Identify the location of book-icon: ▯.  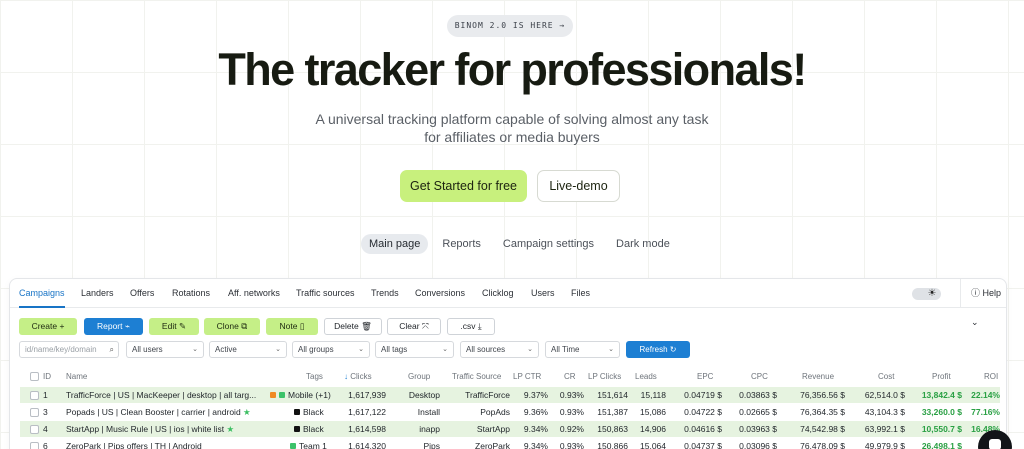
(302, 326).